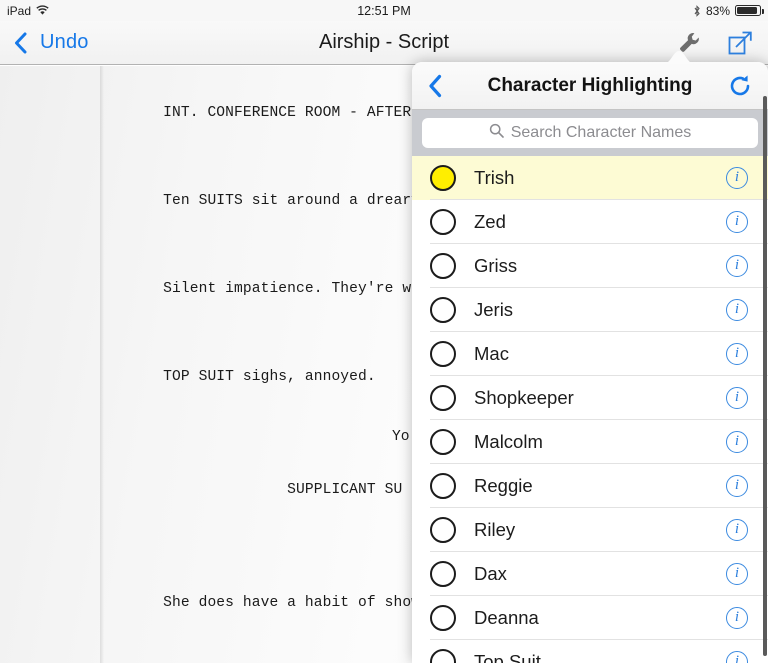  Describe the element at coordinates (590, 618) in the screenshot. I see `character-row: Deanna i` at that location.